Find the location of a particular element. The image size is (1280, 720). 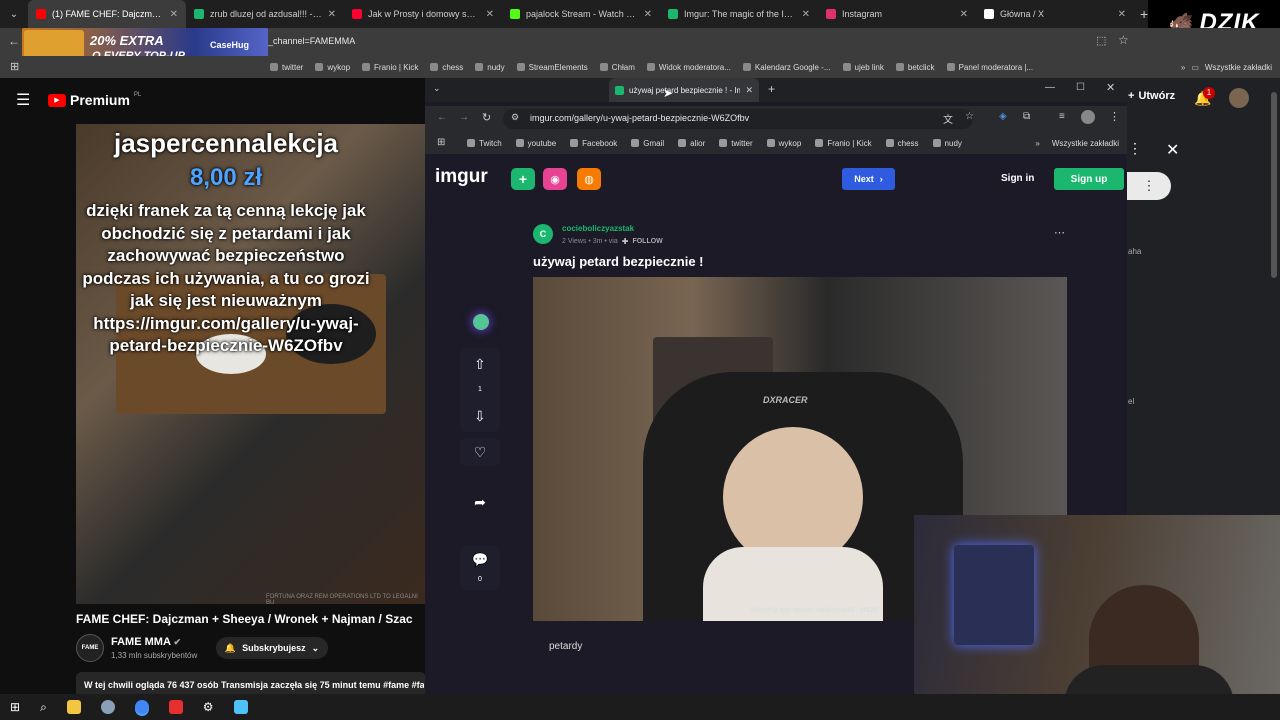

menu-kebab-icon: ⋮ is located at coordinates (1114, 116).